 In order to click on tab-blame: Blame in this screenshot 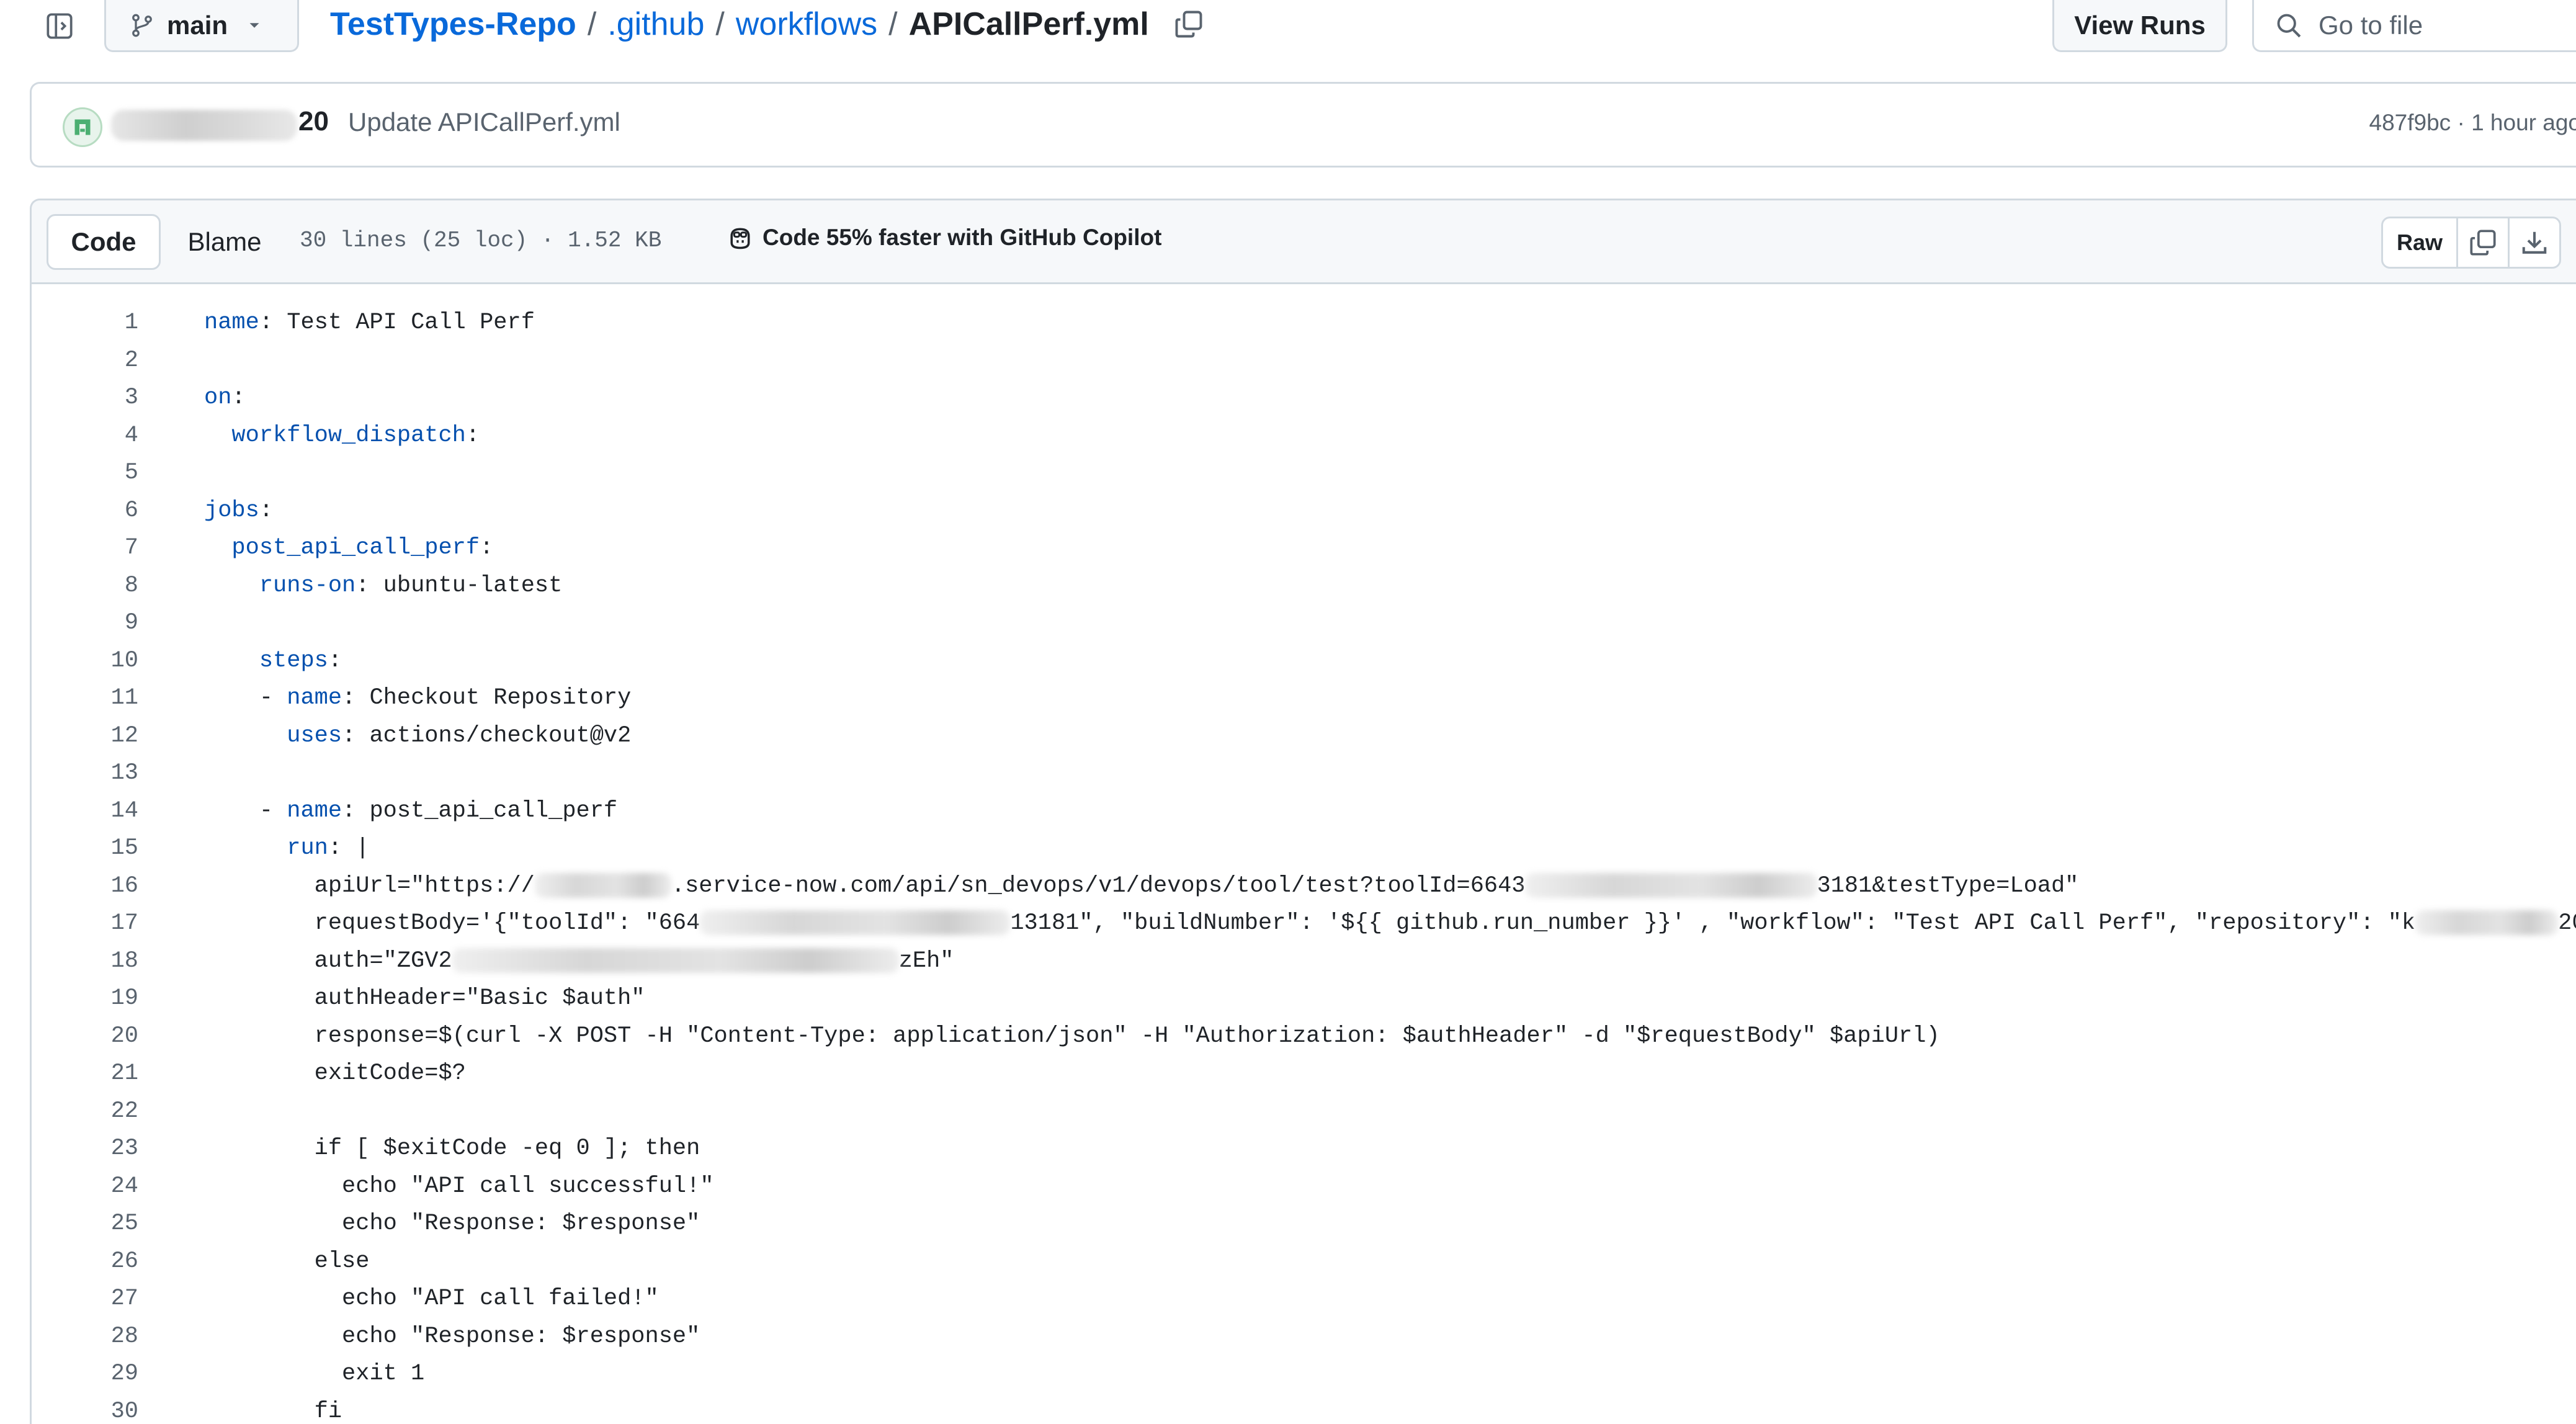, I will do `click(224, 242)`.